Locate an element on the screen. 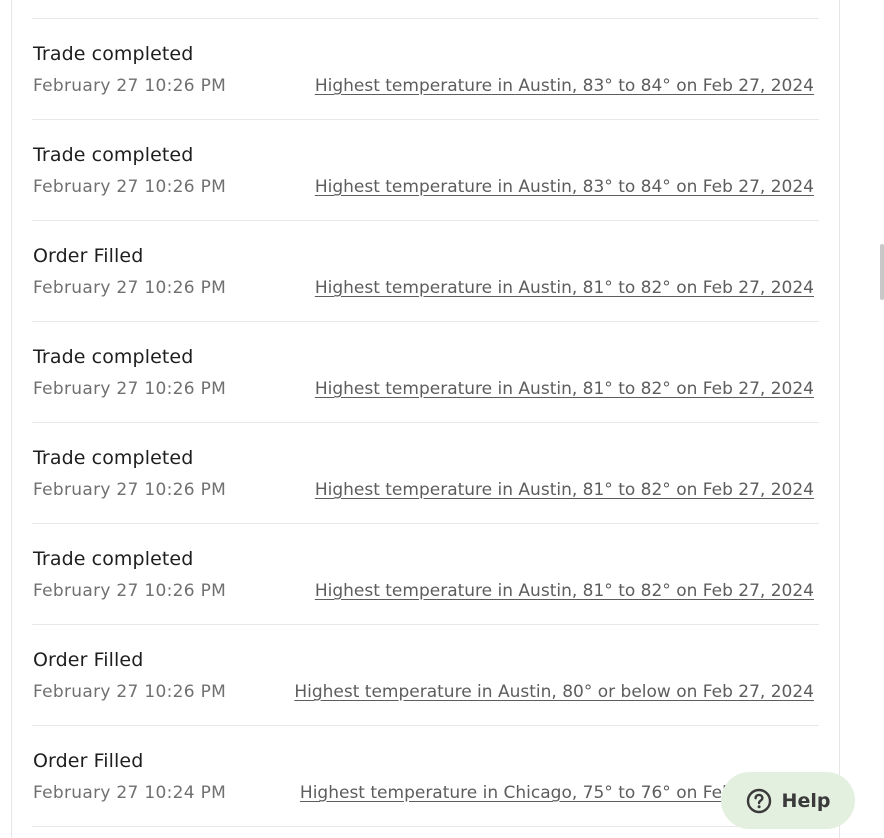 This screenshot has height=838, width=884. scrollbar-thumb is located at coordinates (882, 272).